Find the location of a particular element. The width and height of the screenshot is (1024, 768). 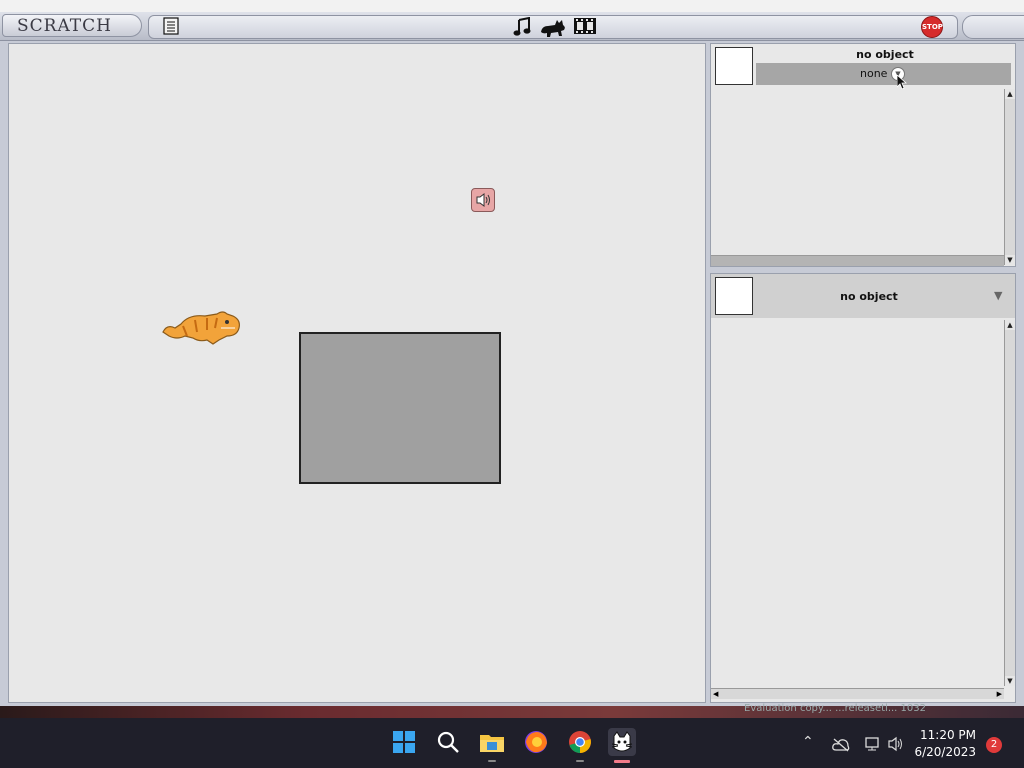

file-explorer-icon is located at coordinates (492, 742).